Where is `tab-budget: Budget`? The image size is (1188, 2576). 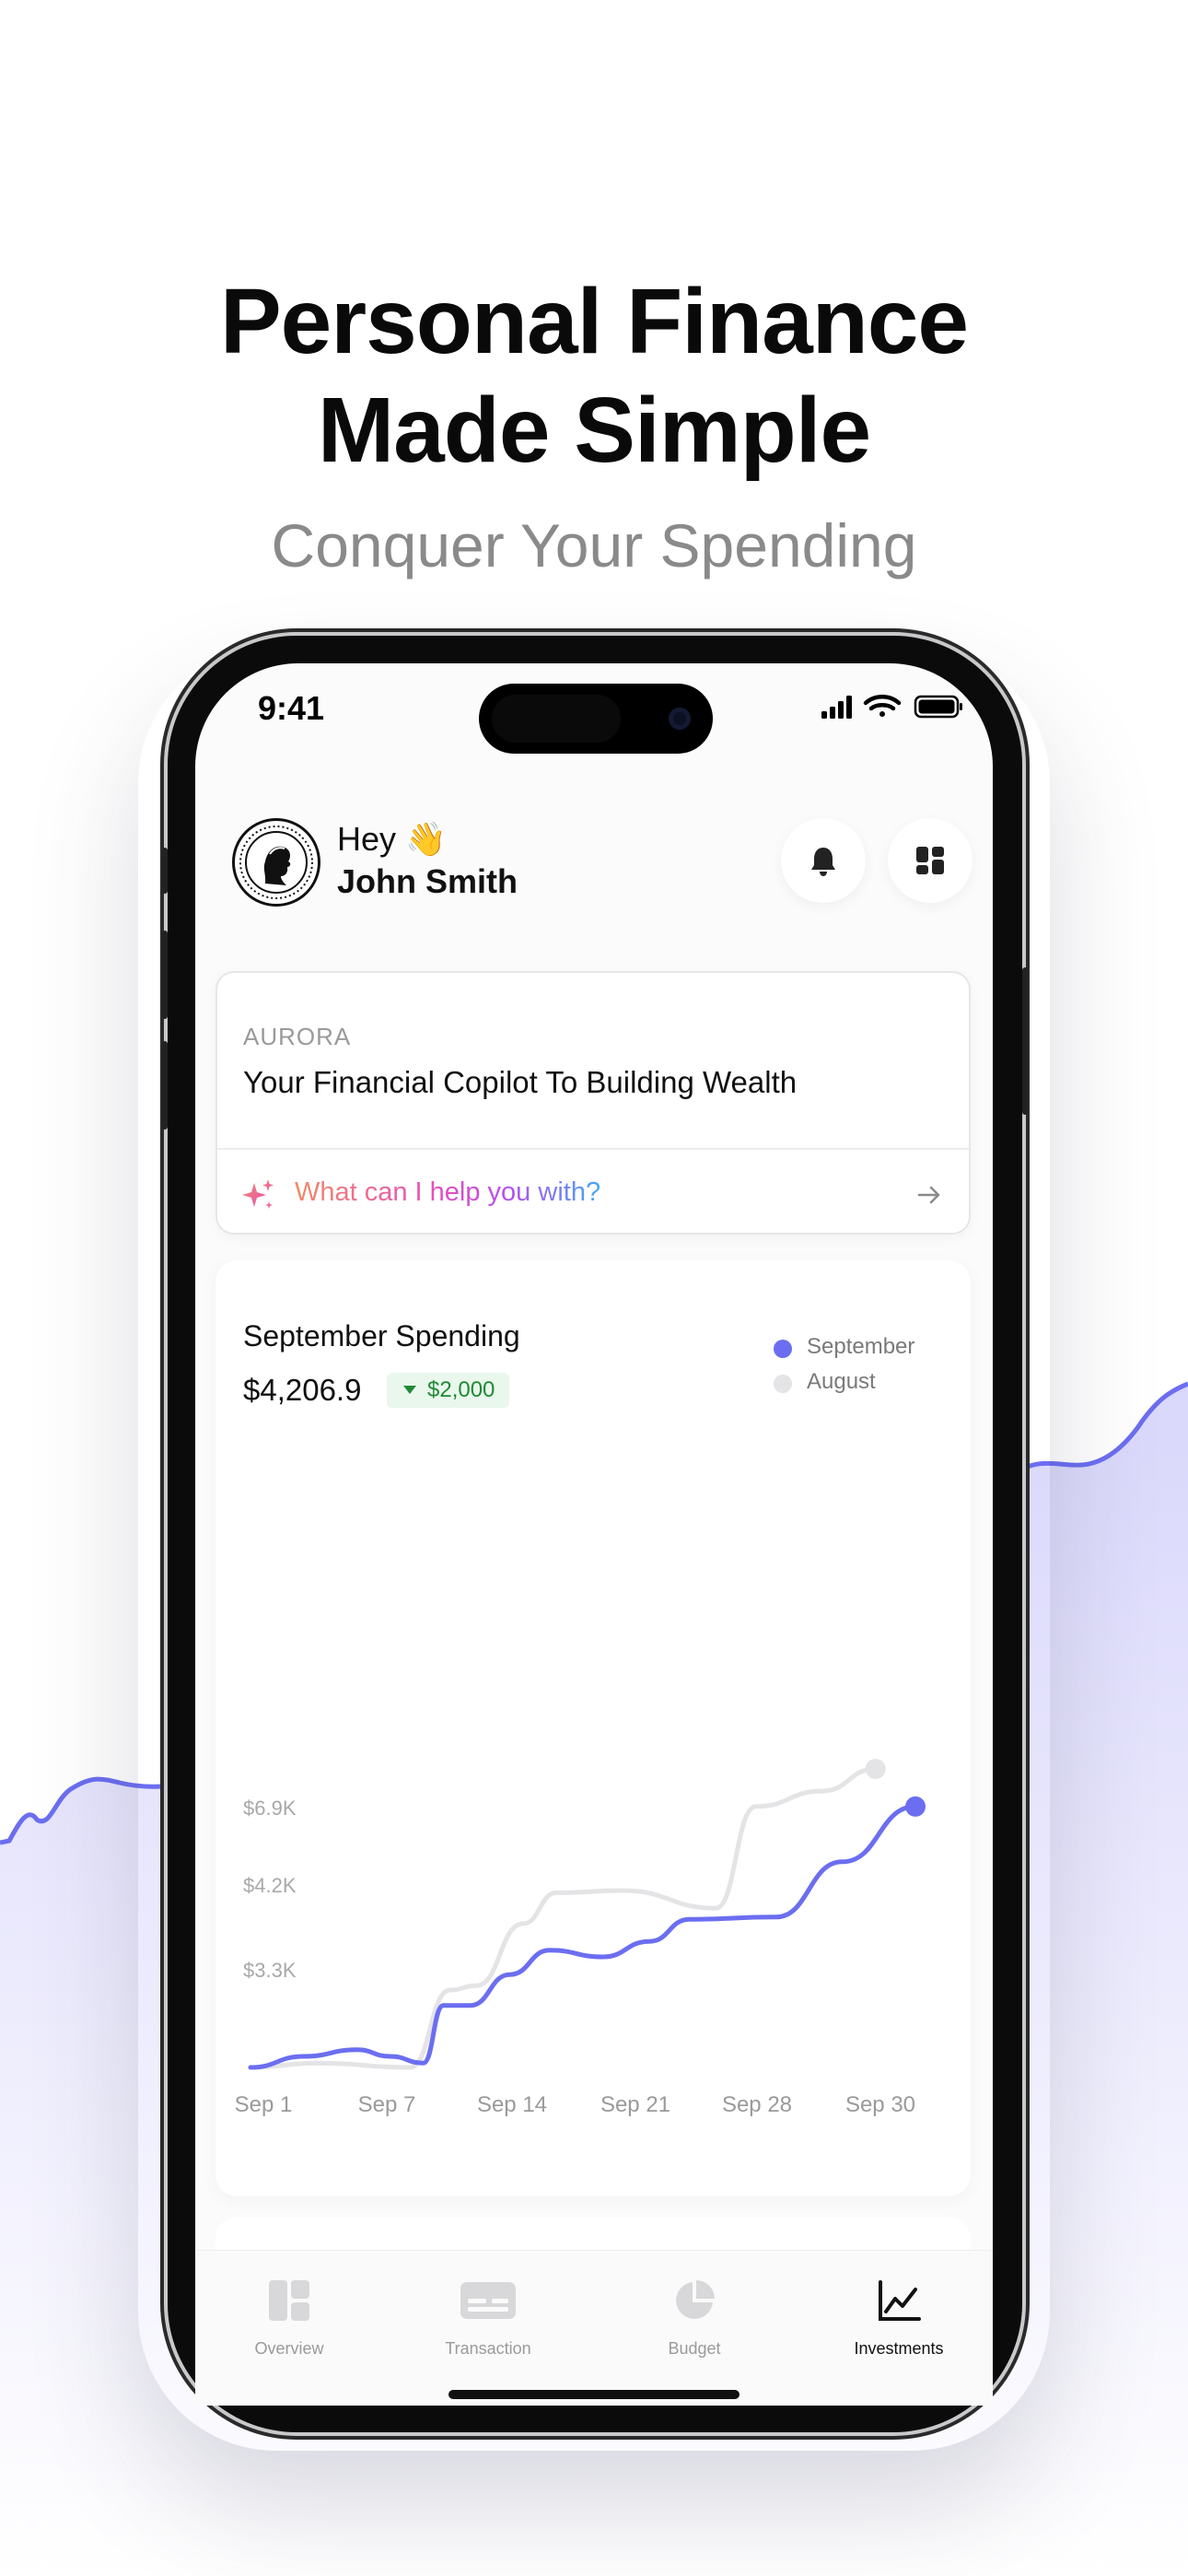
tab-budget: Budget is located at coordinates (694, 2306).